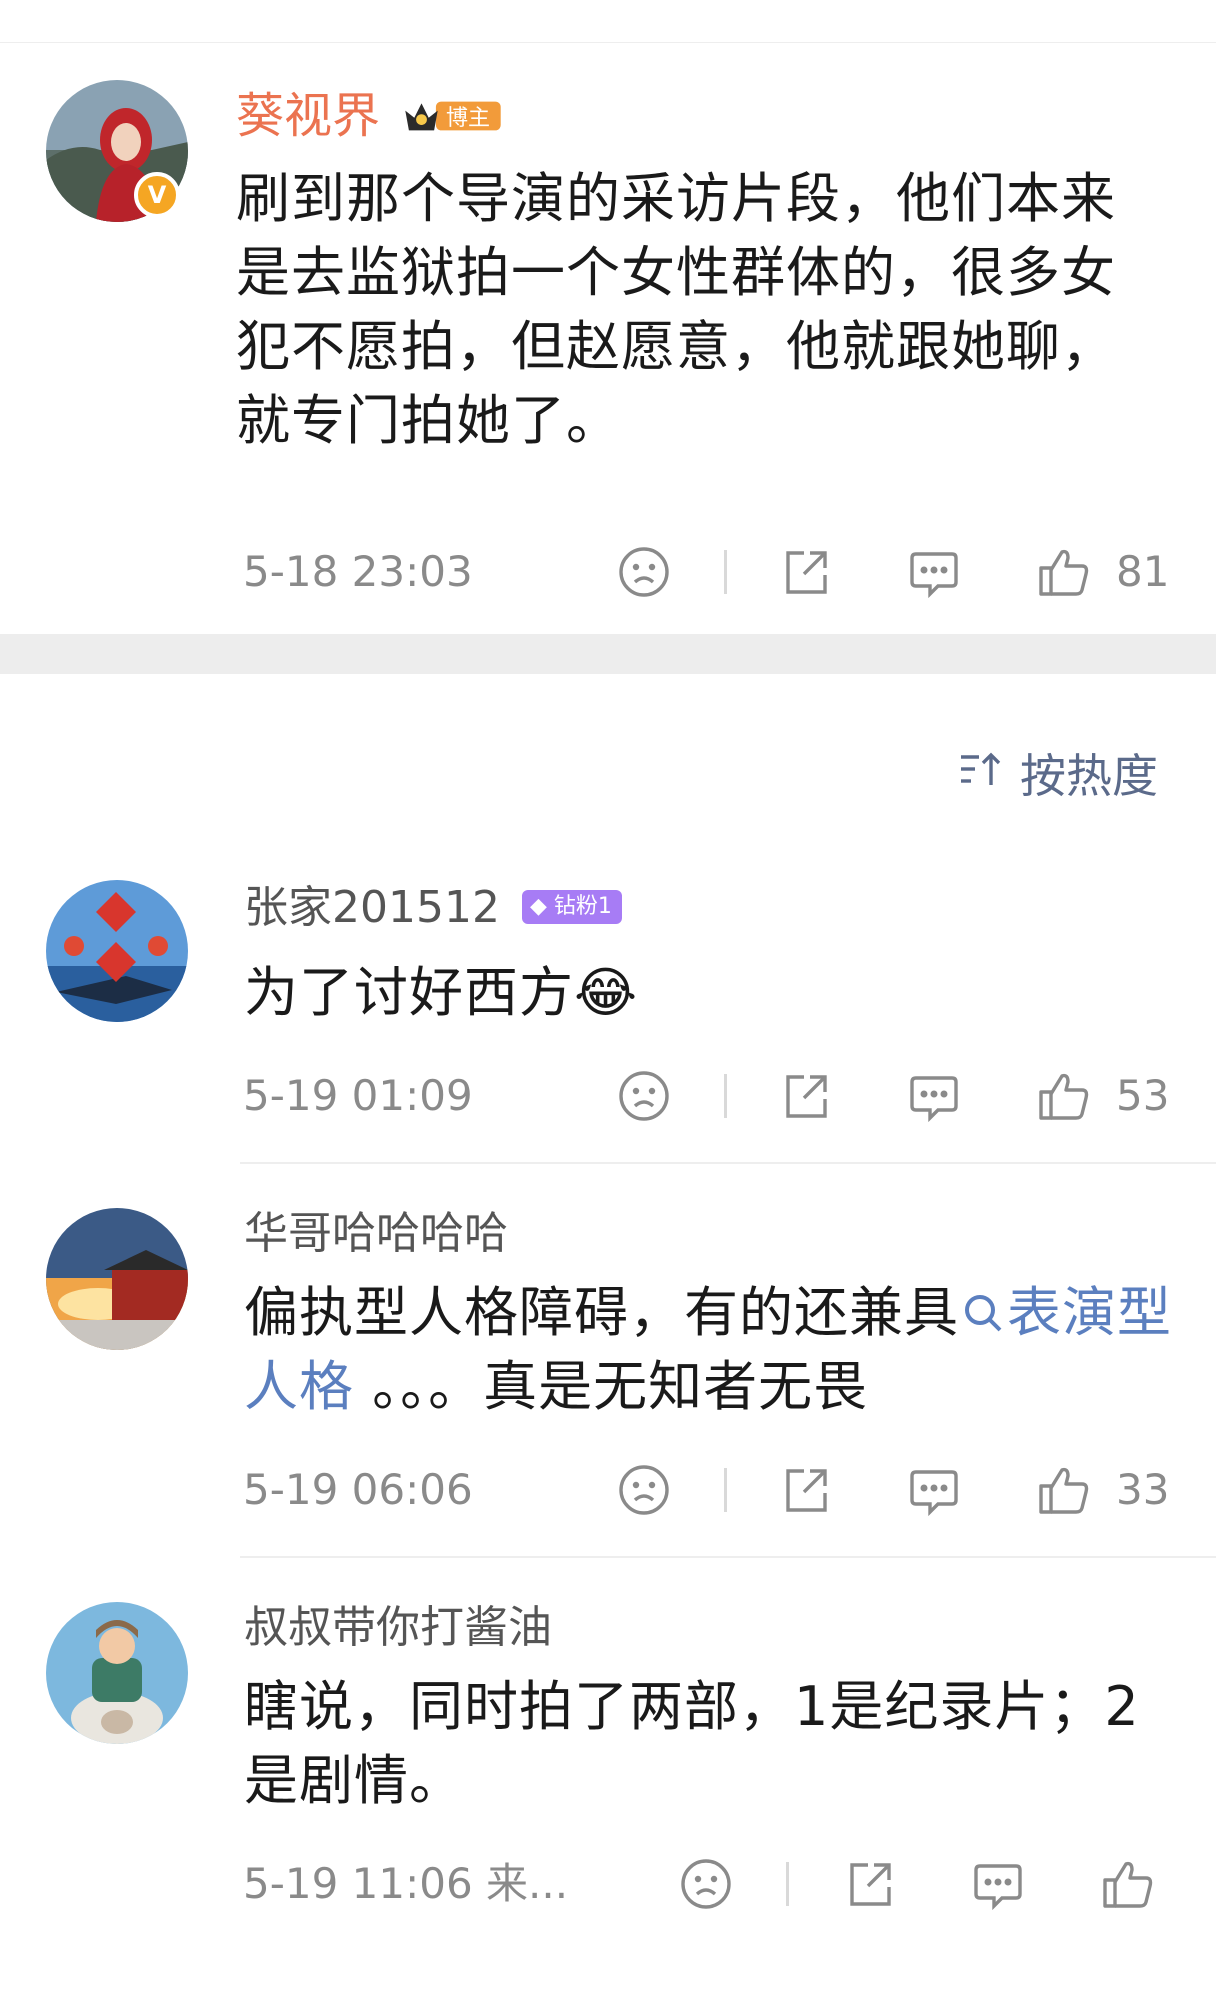  What do you see at coordinates (1143, 1489) in the screenshot?
I see `like-count: 33` at bounding box center [1143, 1489].